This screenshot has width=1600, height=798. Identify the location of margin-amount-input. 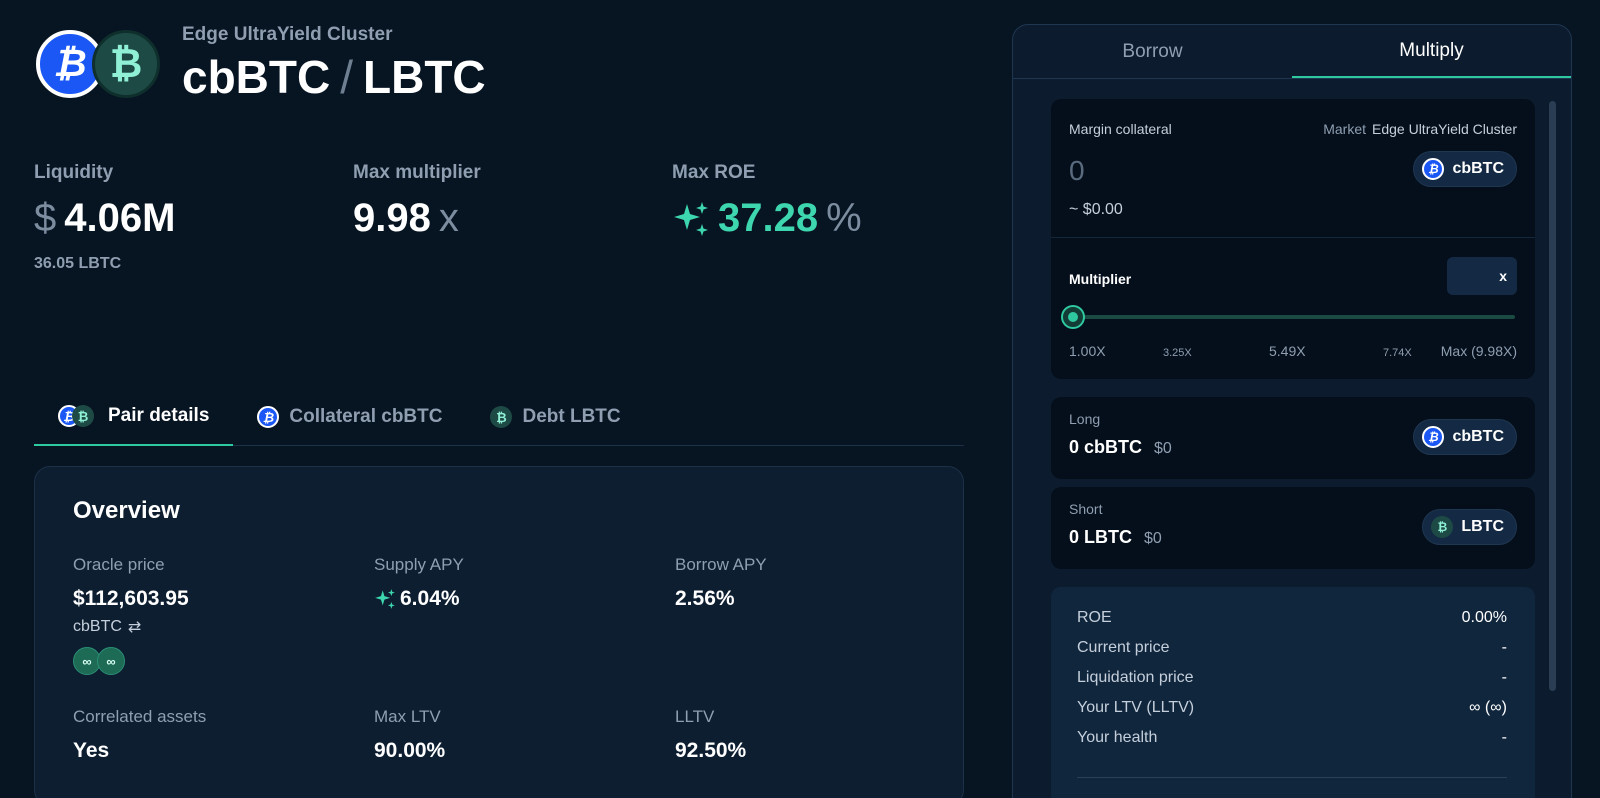
(1219, 171).